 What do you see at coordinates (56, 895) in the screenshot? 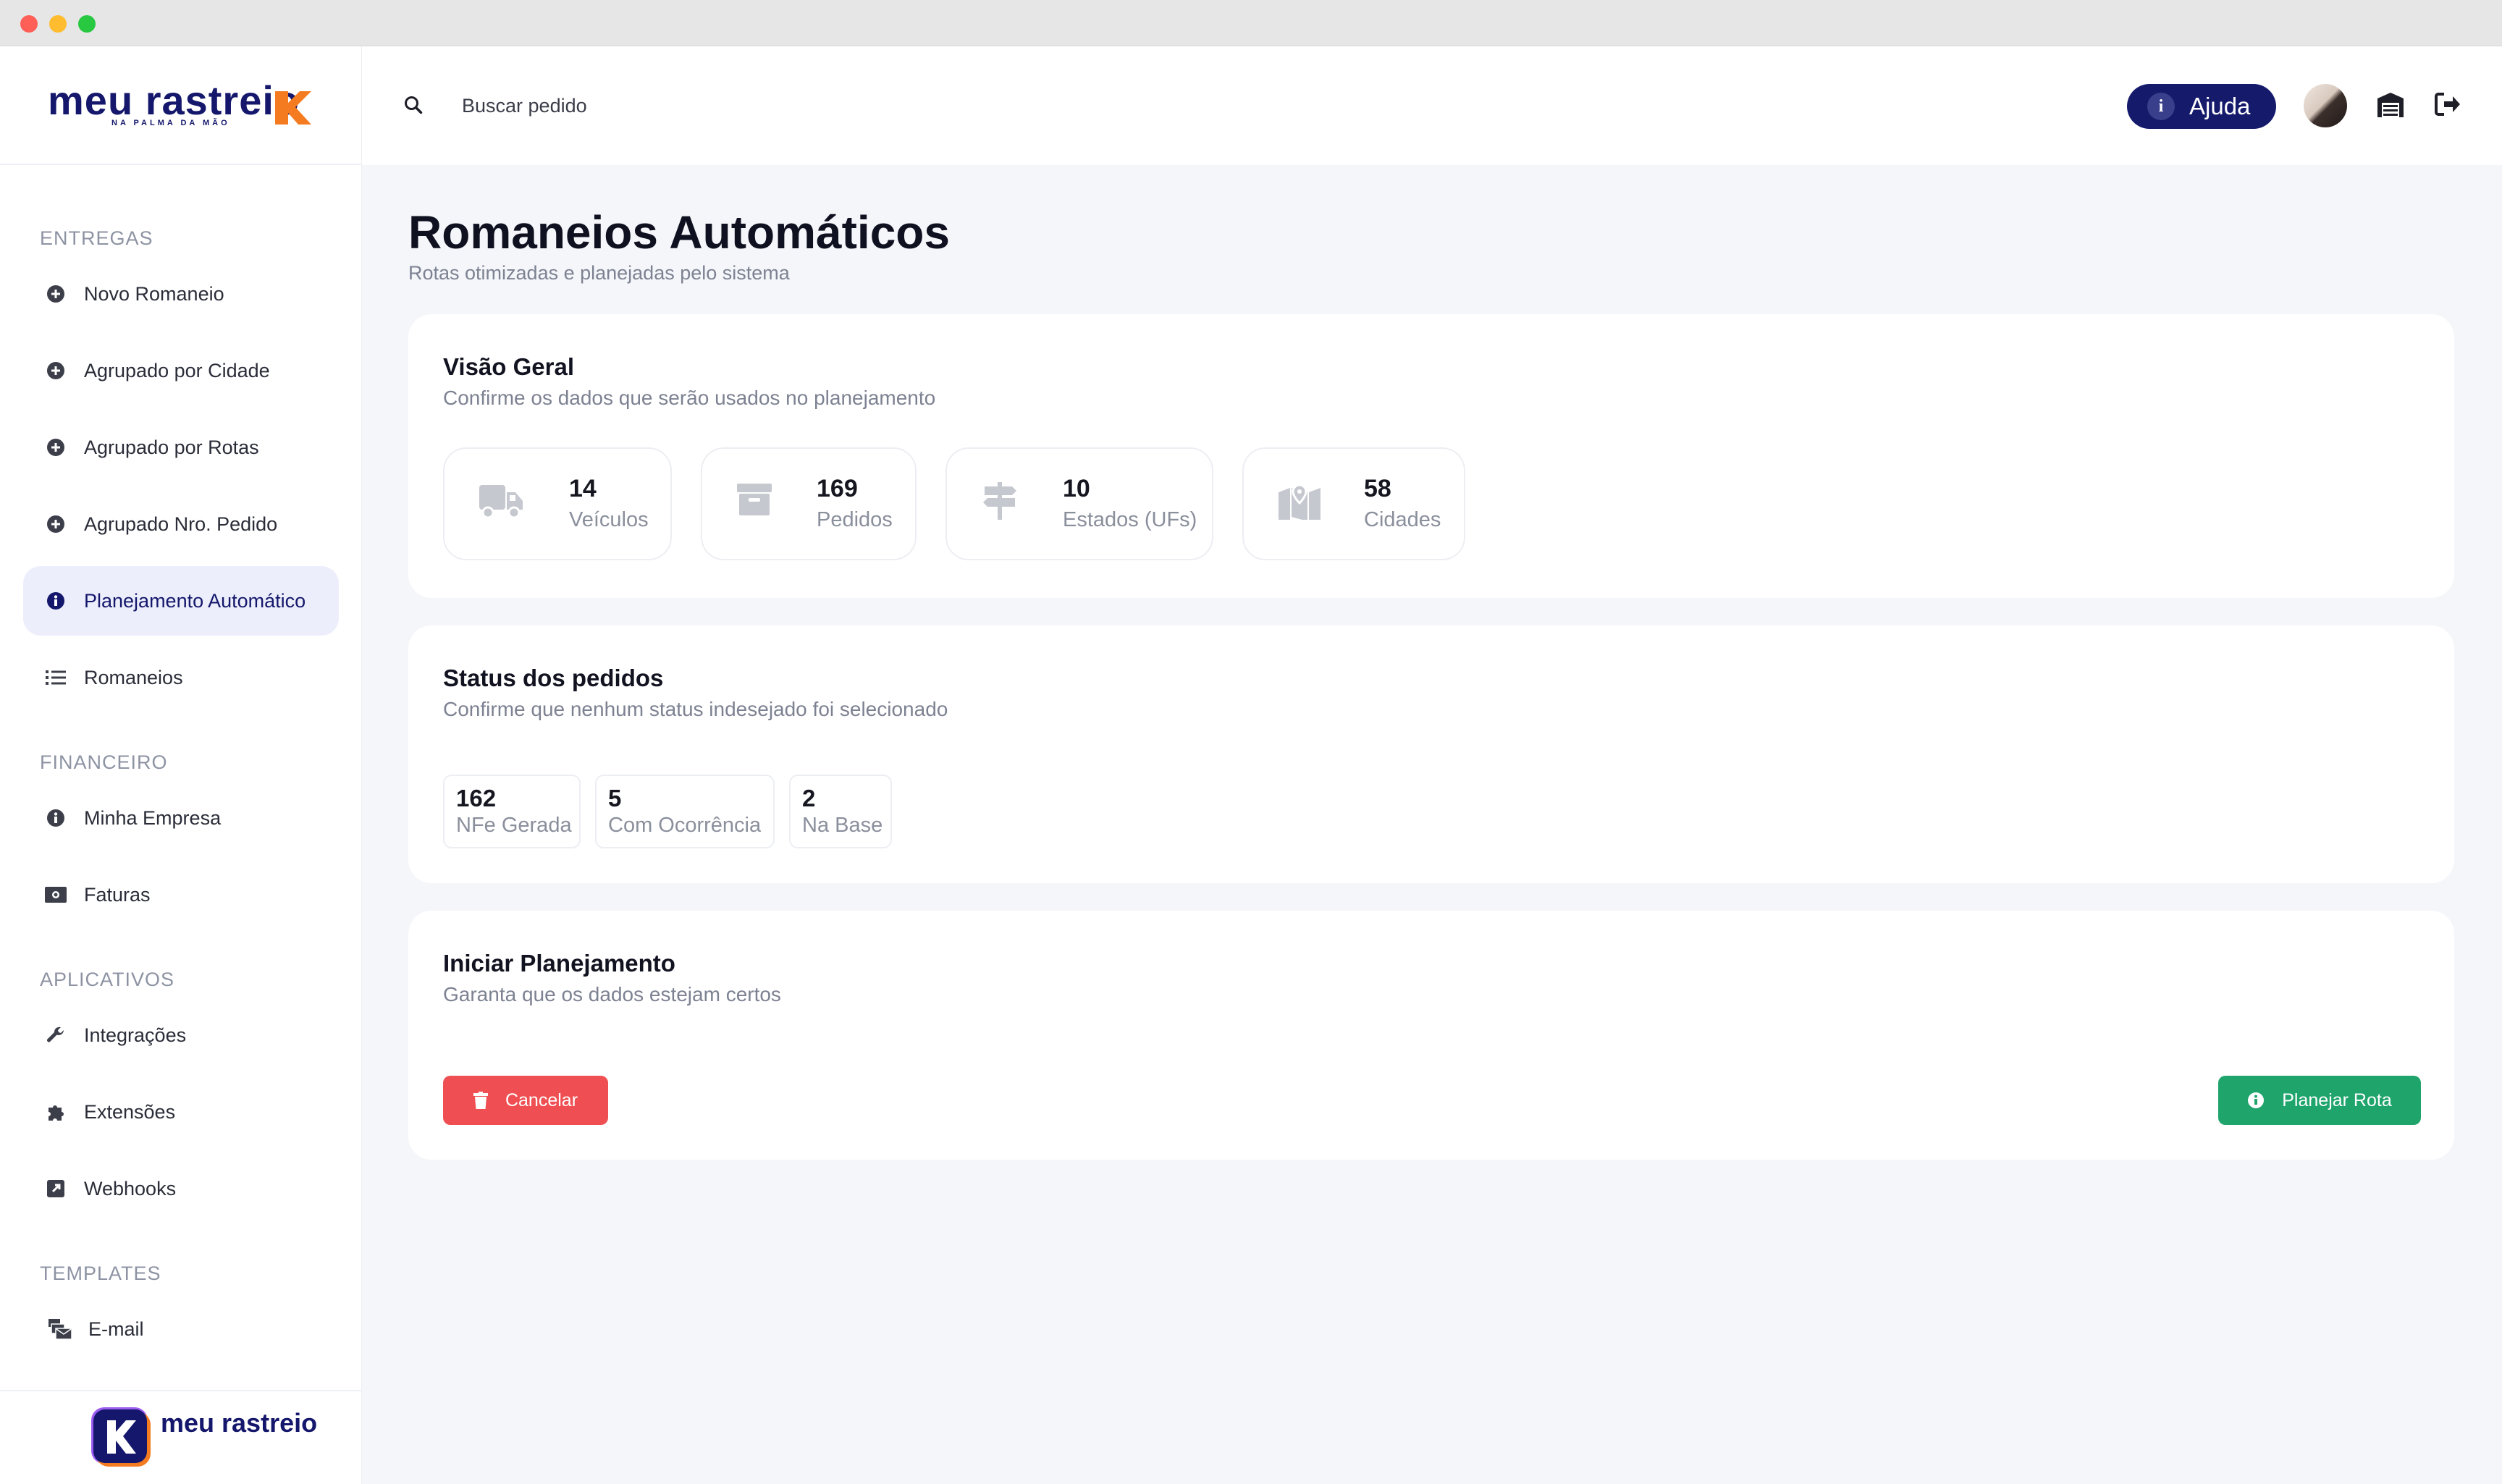
I see `money-bill-icon` at bounding box center [56, 895].